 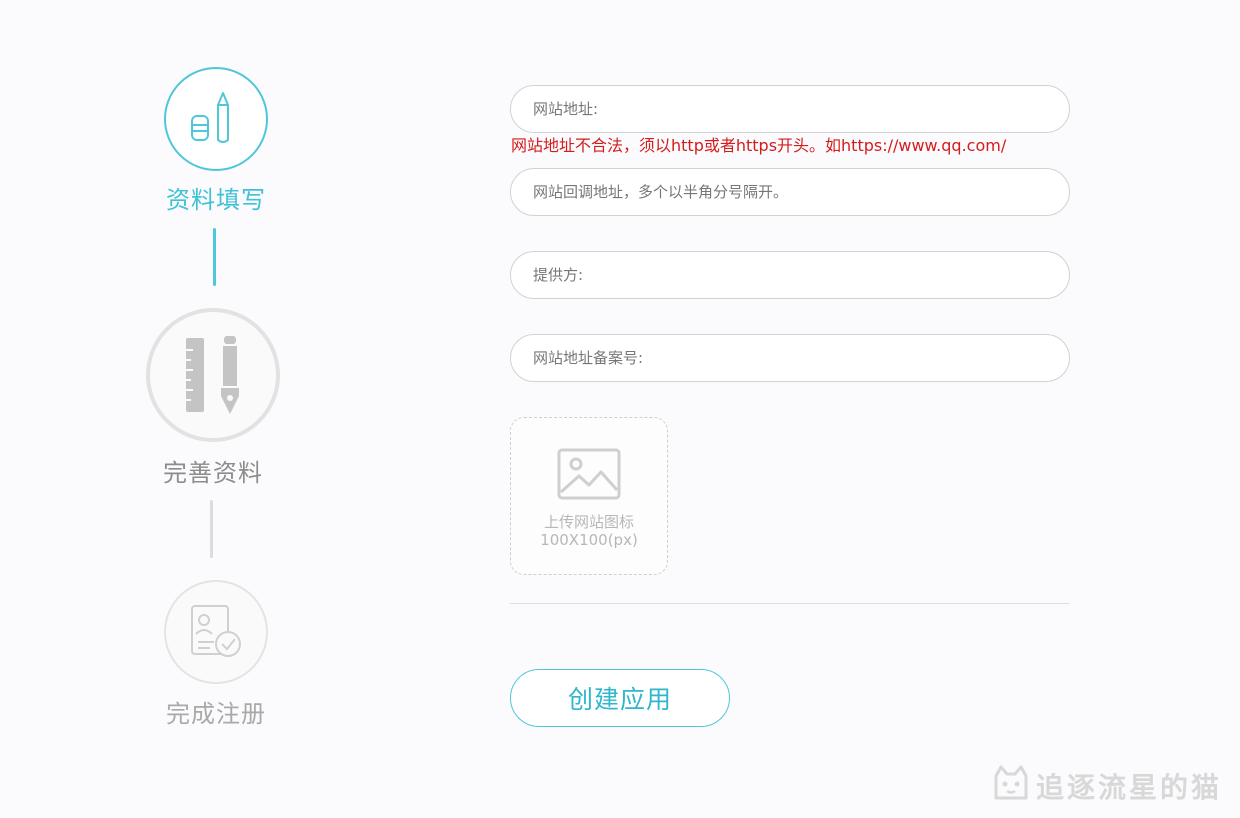 I want to click on step-3-label: 完成注册, so click(x=216, y=714).